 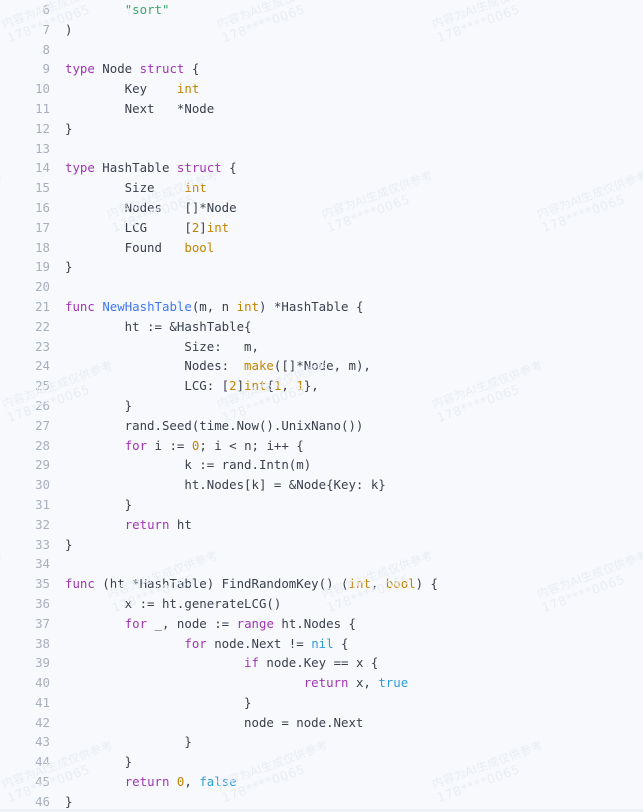 I want to click on code-line: 20, so click(x=321, y=287).